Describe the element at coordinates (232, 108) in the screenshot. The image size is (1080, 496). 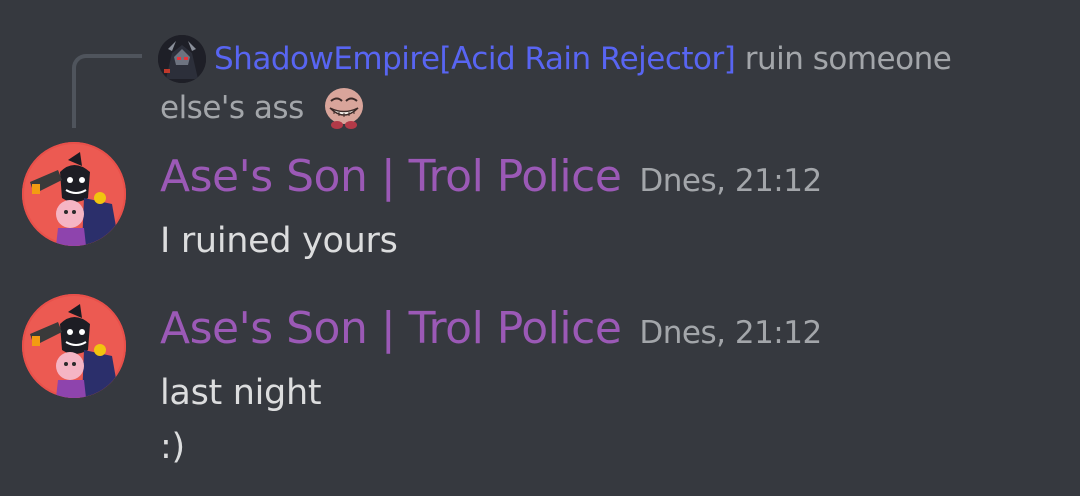
I see `reply-text-part2: else's ass` at that location.